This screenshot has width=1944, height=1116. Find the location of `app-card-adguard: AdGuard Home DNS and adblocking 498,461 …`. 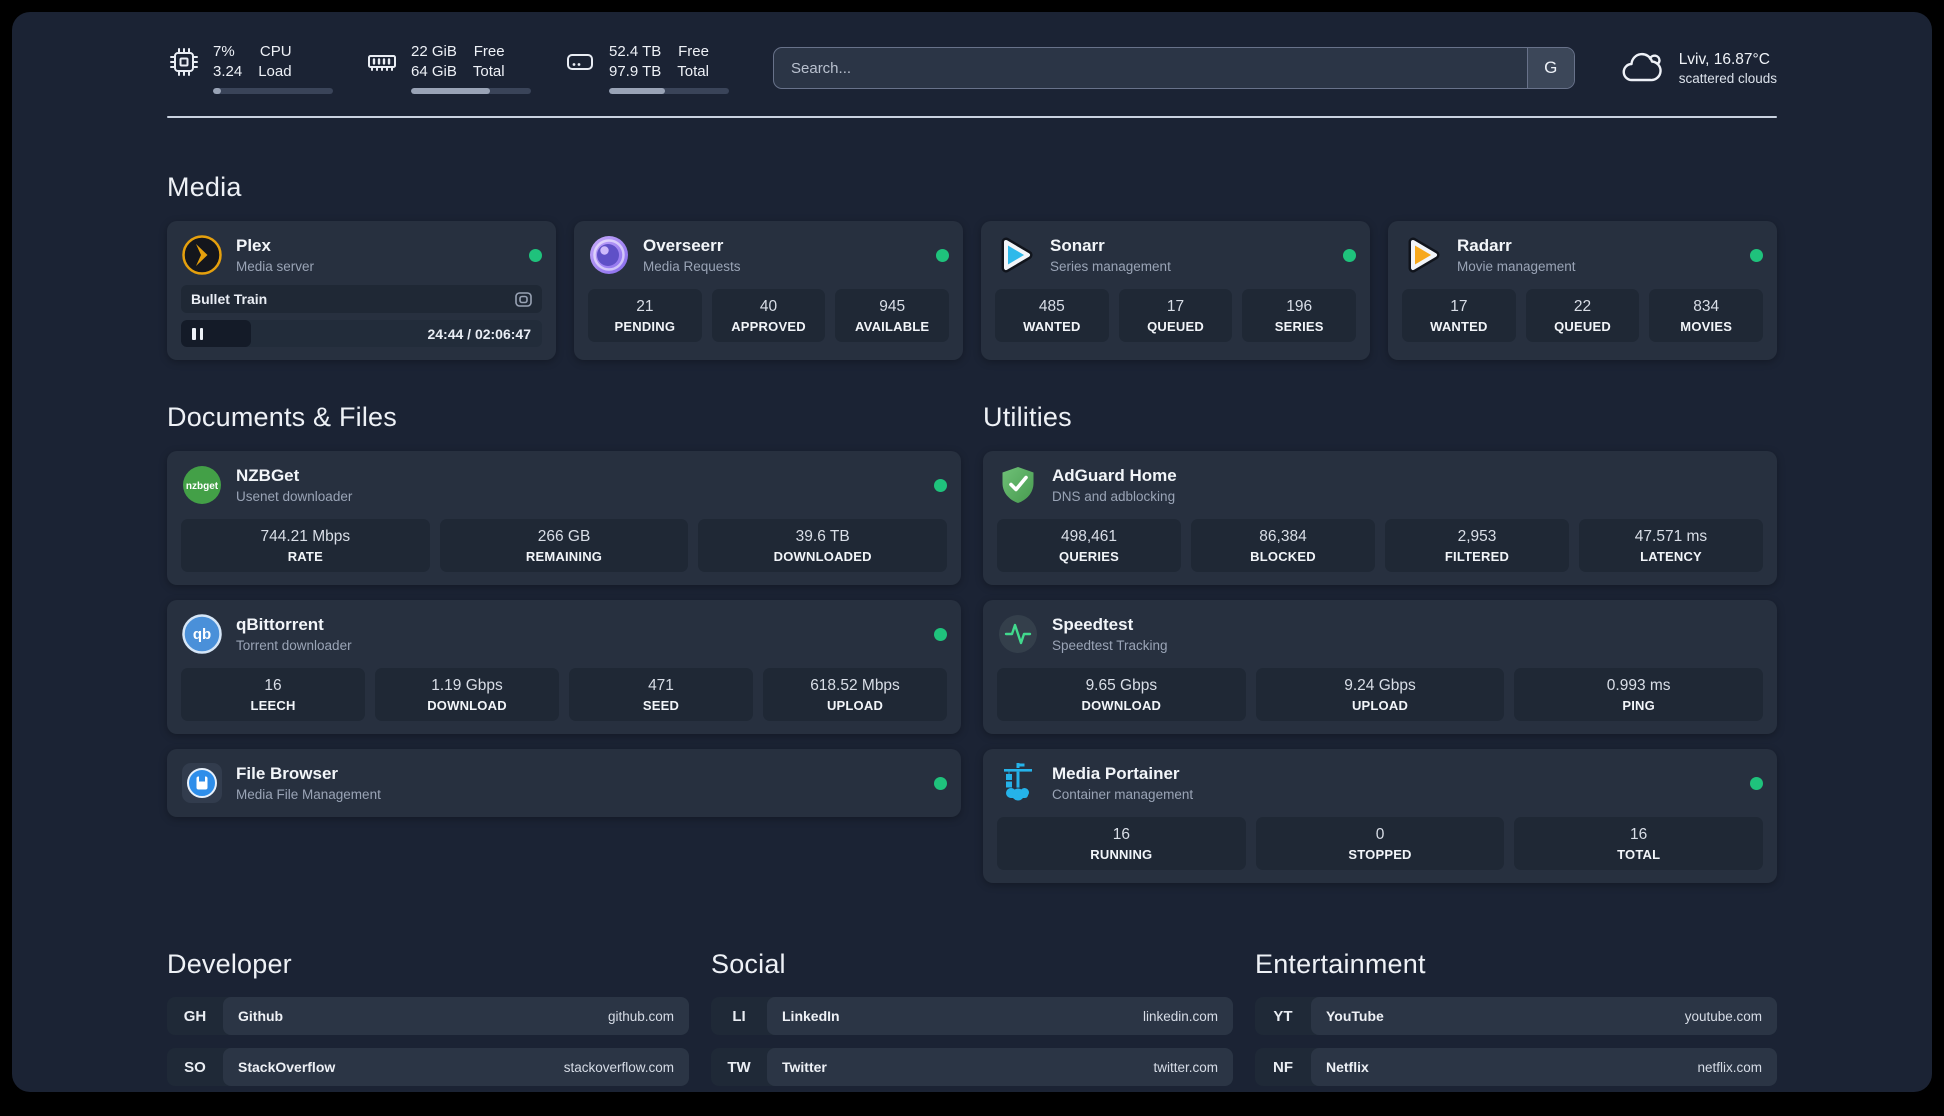

app-card-adguard: AdGuard Home DNS and adblocking 498,461 … is located at coordinates (1380, 518).